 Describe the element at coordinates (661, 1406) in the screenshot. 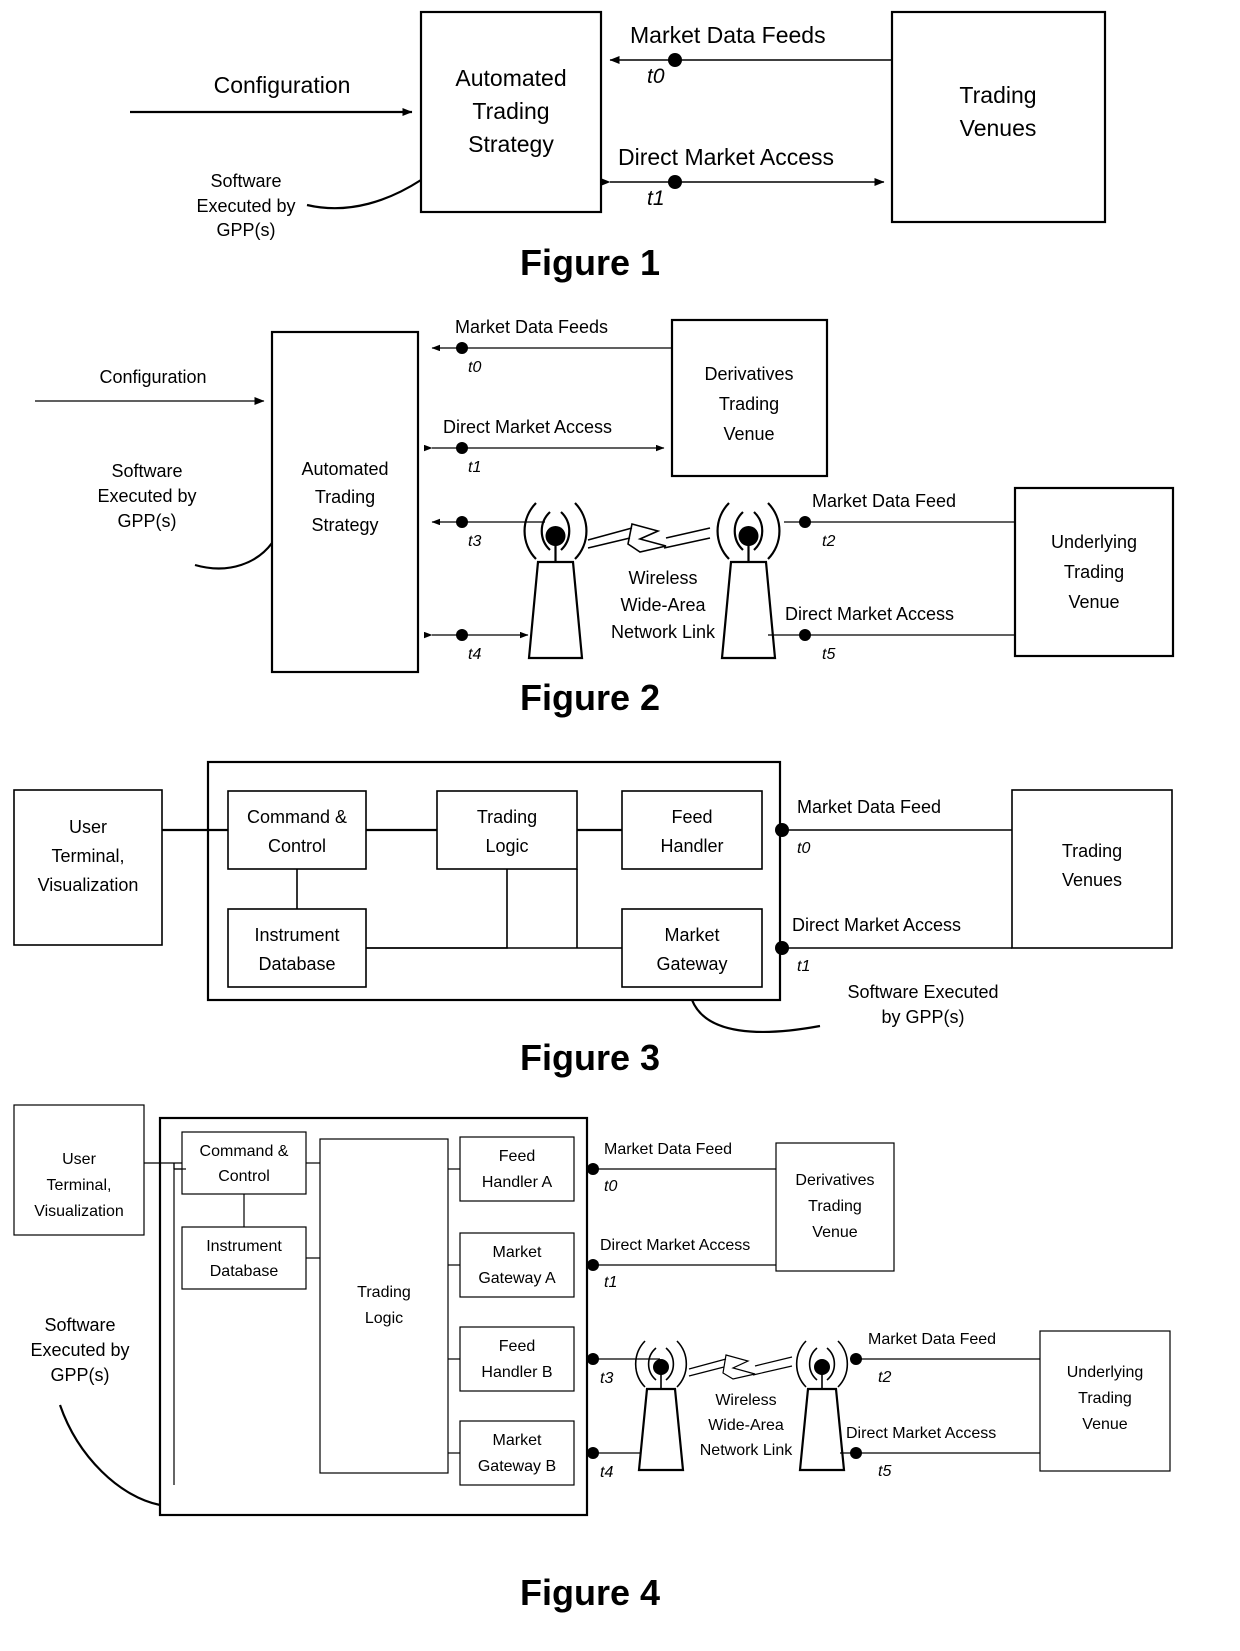

I see `f4-wireless-tower-left-icon` at that location.